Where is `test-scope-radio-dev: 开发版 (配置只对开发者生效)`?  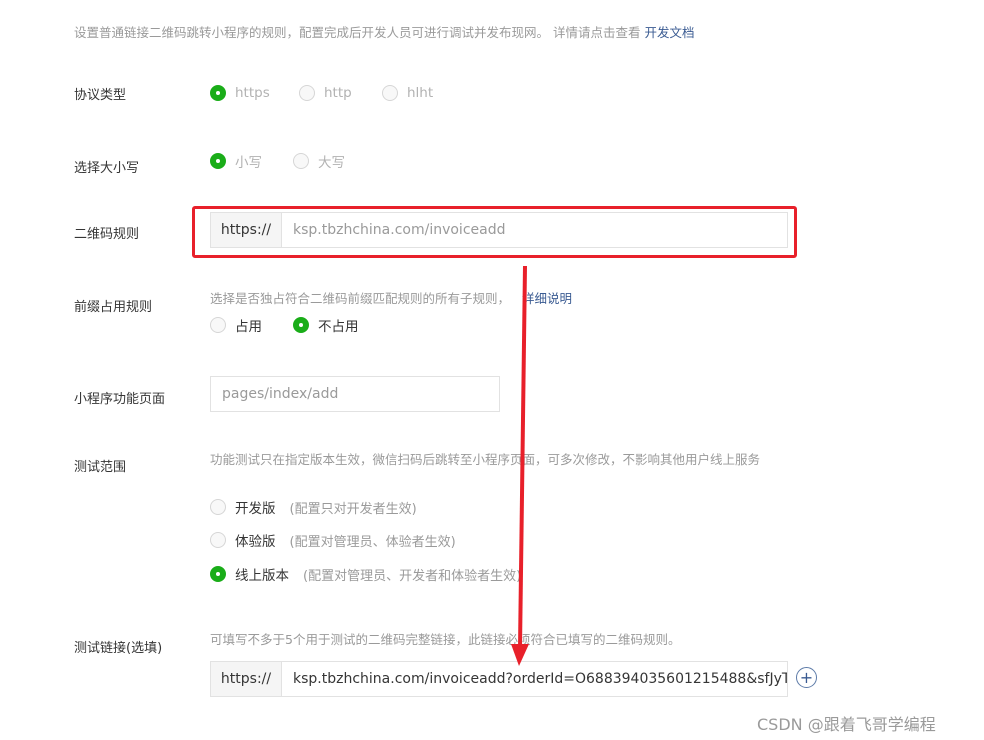 test-scope-radio-dev: 开发版 (配置只对开发者生效) is located at coordinates (313, 507).